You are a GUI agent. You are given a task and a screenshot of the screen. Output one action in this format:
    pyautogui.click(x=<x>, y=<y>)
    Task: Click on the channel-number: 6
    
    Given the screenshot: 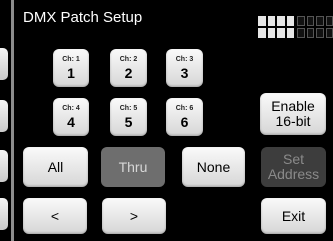 What is the action you would take?
    pyautogui.click(x=184, y=121)
    